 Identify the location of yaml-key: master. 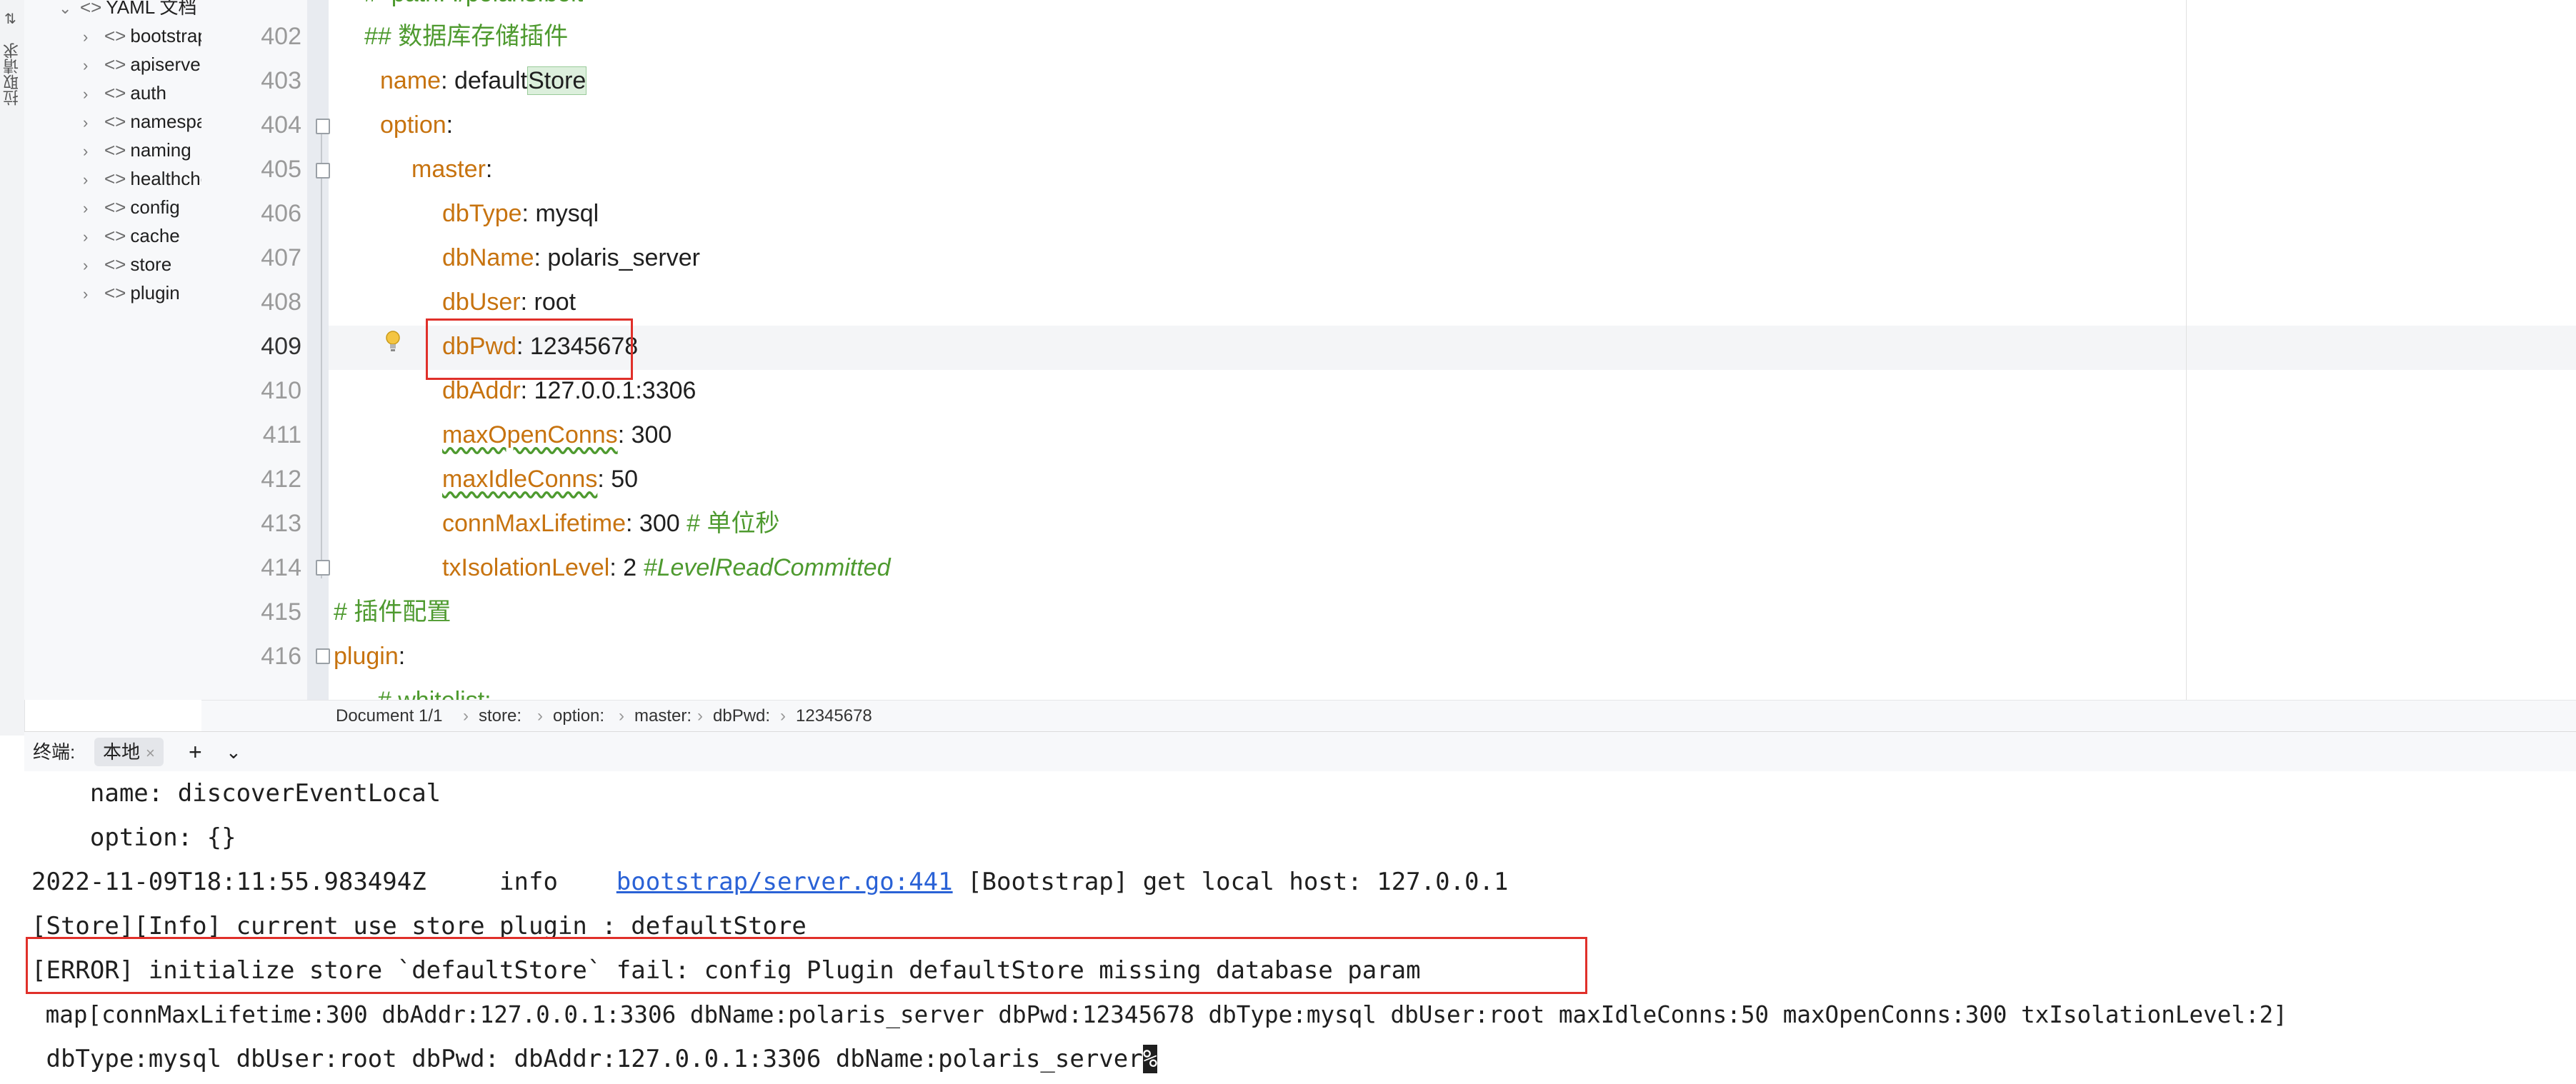
(448, 169).